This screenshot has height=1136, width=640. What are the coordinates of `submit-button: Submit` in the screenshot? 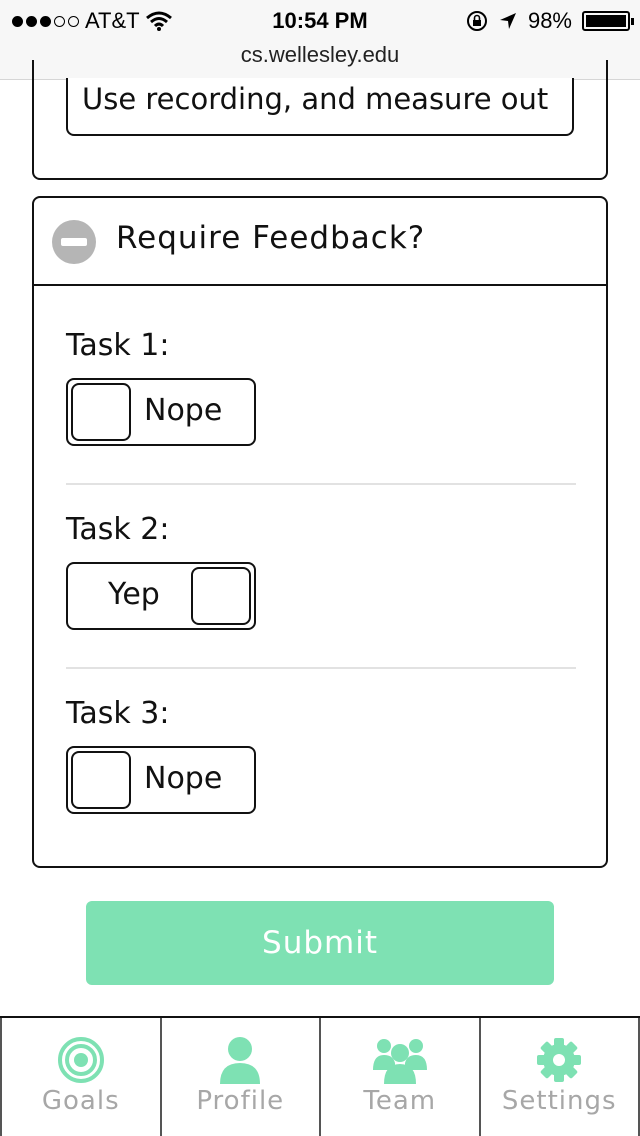 It's located at (320, 943).